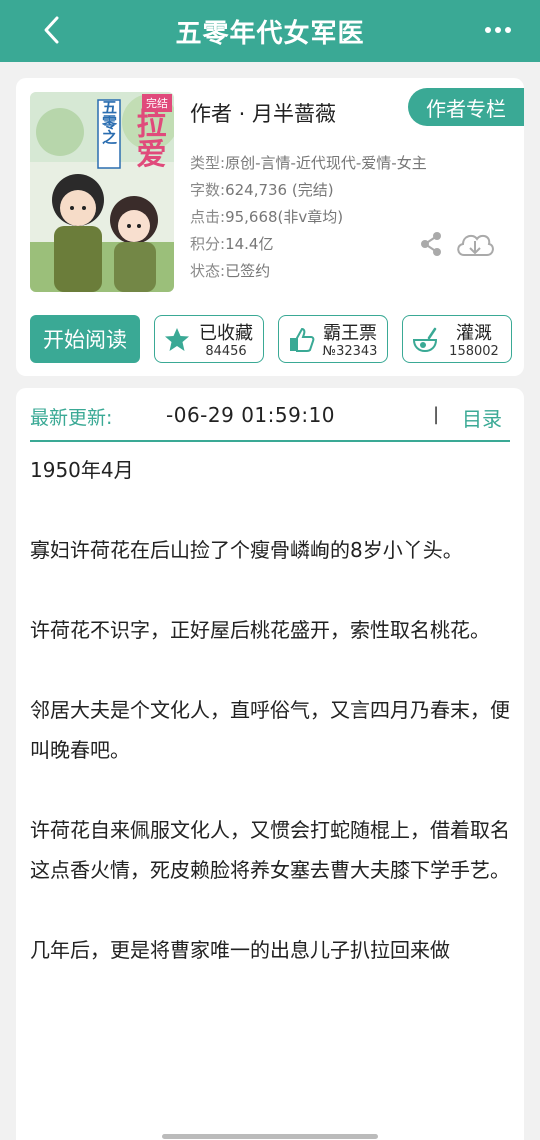 The image size is (540, 1140). I want to click on author-name: 作者 · 月半蔷薇, so click(263, 113).